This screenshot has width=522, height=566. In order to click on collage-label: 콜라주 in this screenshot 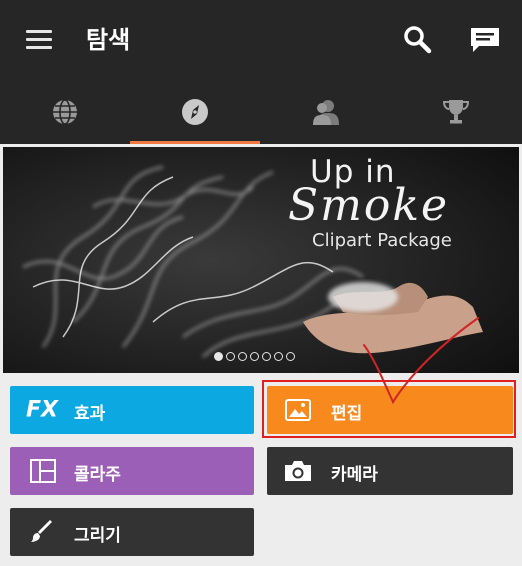, I will do `click(97, 475)`.